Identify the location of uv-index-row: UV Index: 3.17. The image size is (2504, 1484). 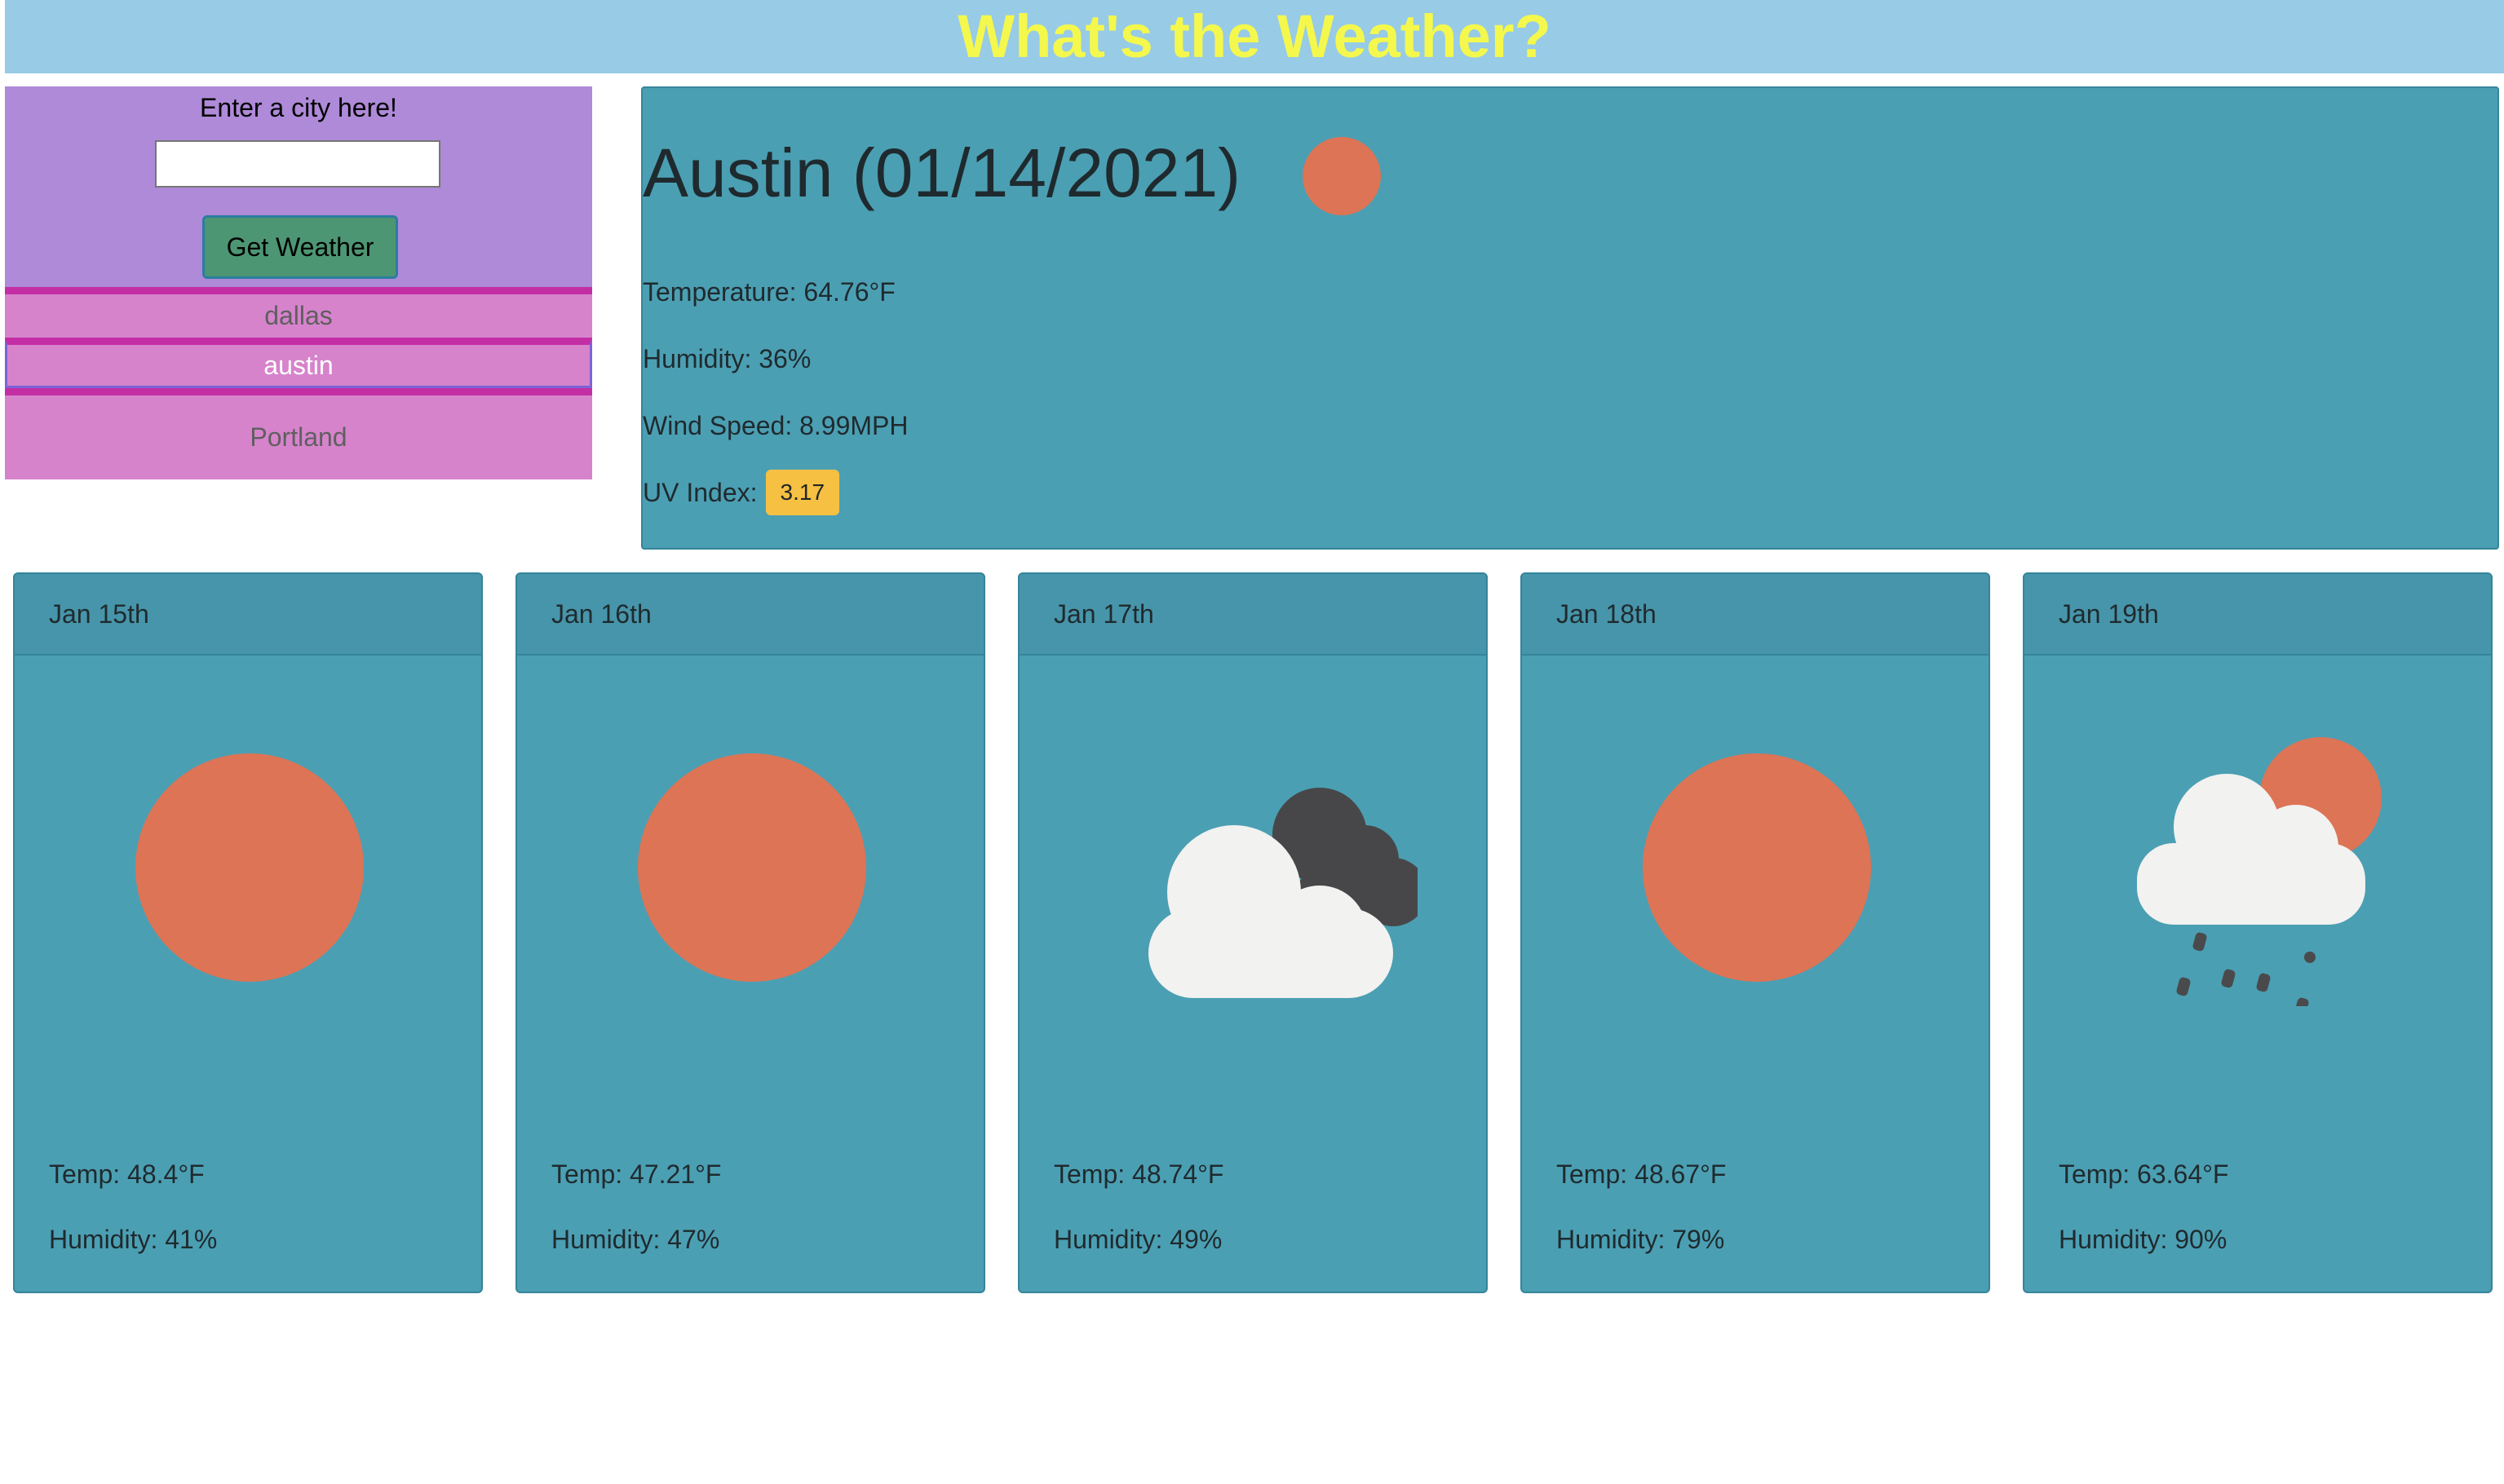
(741, 492).